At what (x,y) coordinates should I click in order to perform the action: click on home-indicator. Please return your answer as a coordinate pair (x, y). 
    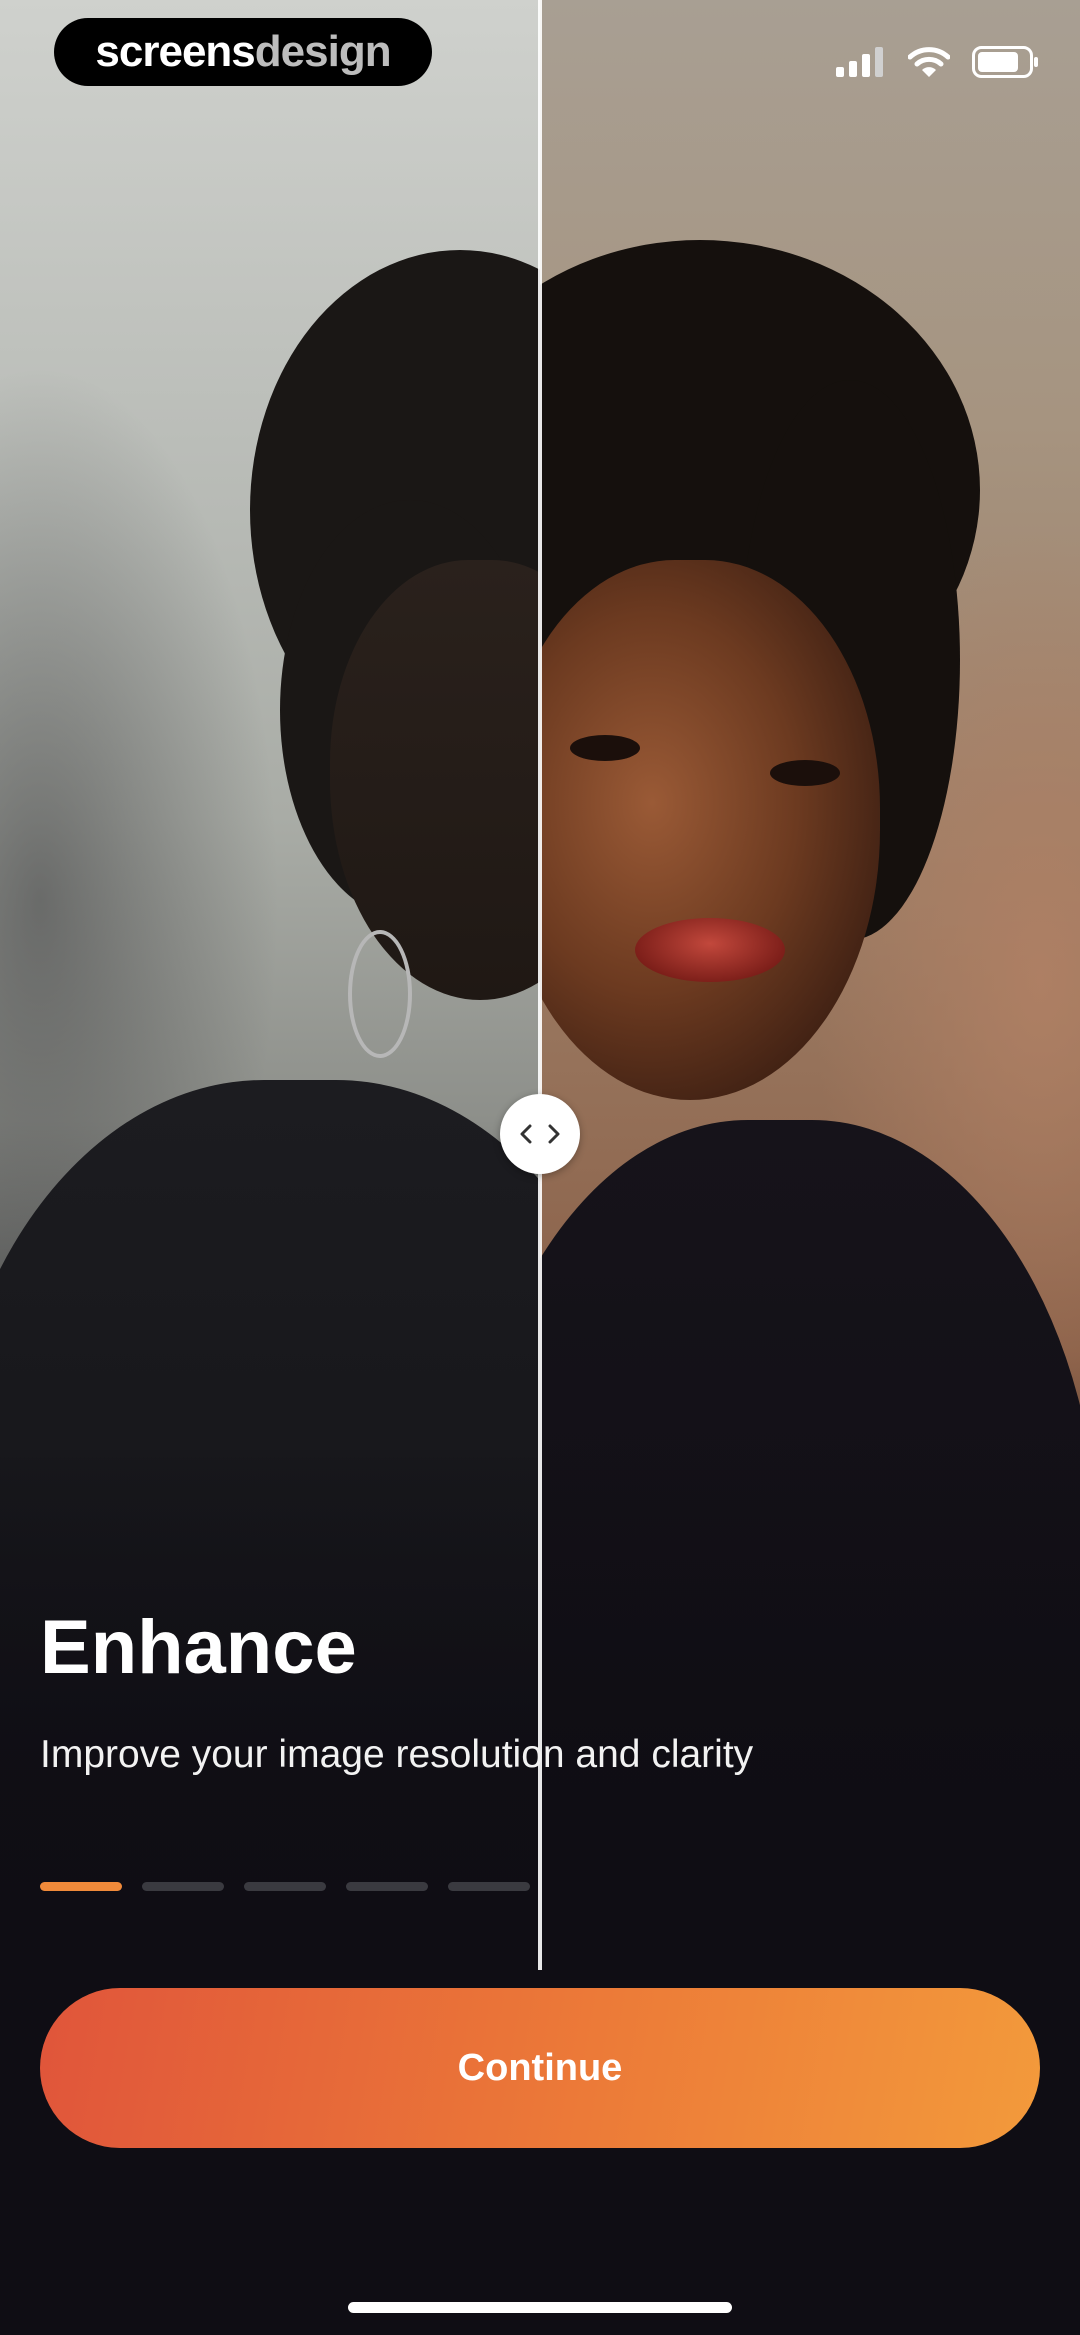
    Looking at the image, I should click on (540, 2307).